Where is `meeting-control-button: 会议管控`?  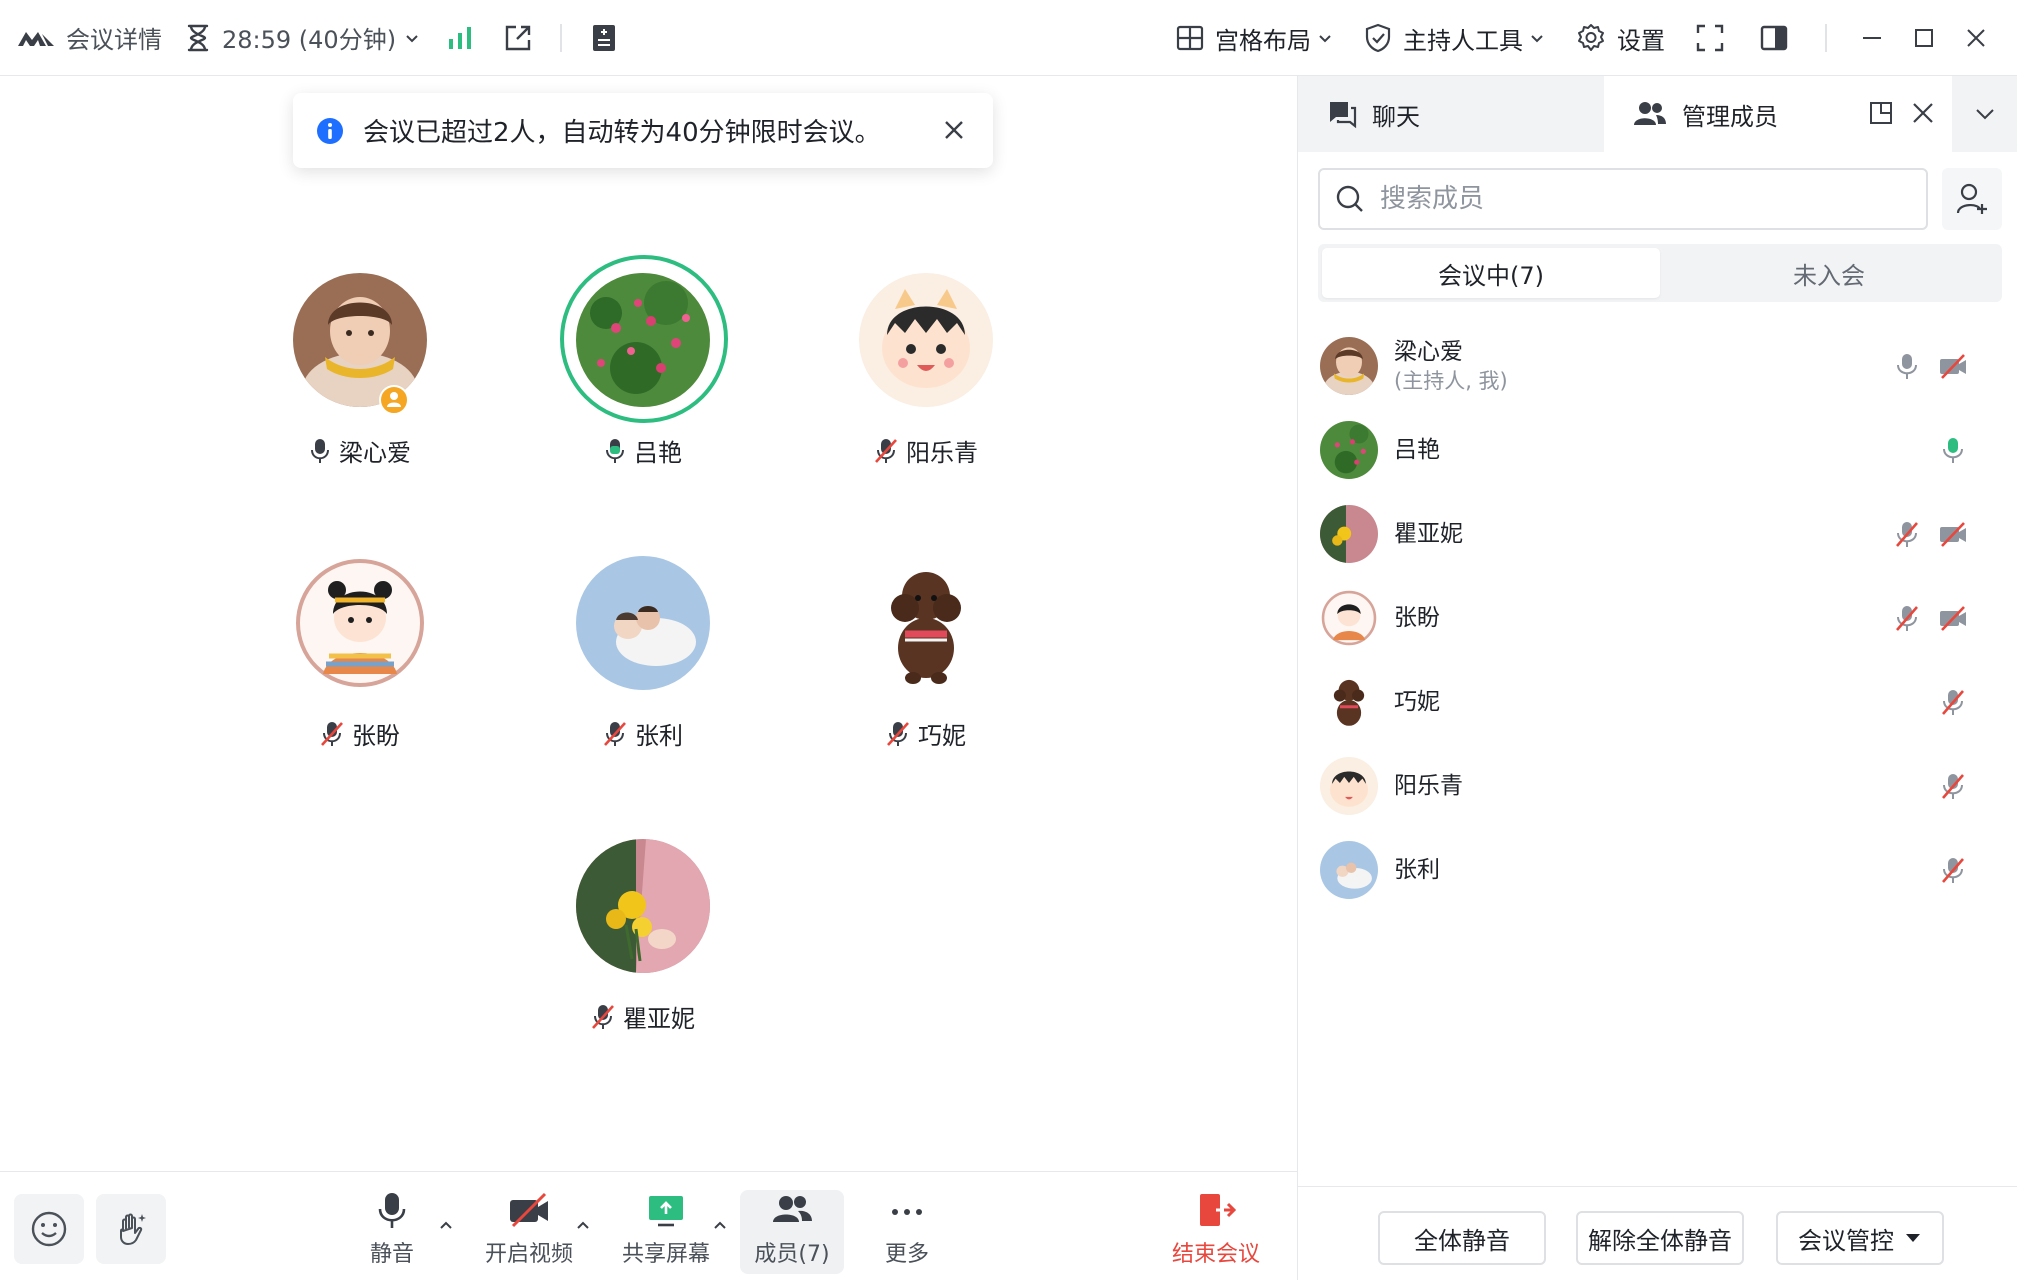
meeting-control-button: 会议管控 is located at coordinates (1860, 1238).